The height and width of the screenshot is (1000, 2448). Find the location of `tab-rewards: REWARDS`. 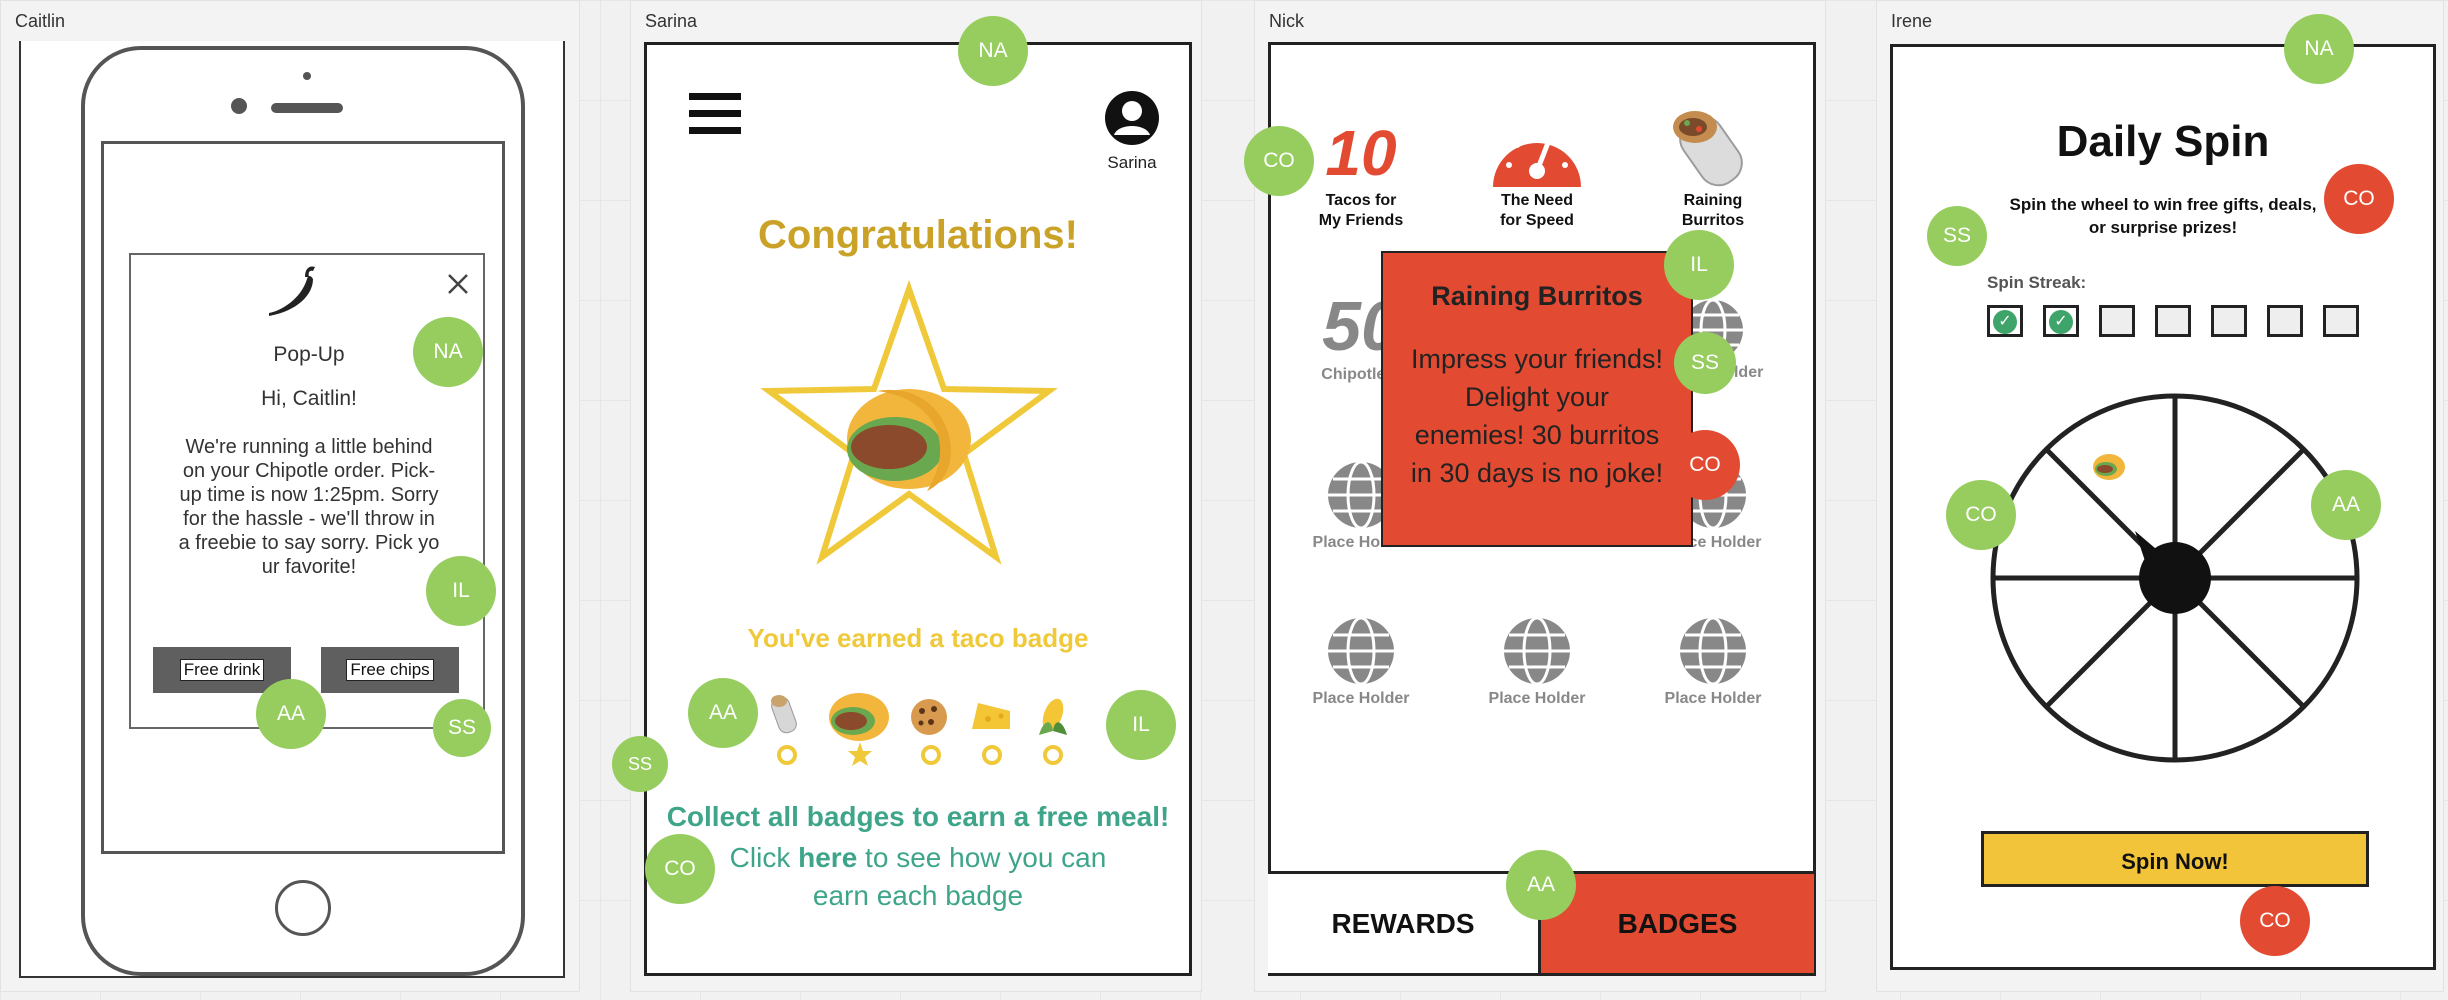

tab-rewards: REWARDS is located at coordinates (1403, 923).